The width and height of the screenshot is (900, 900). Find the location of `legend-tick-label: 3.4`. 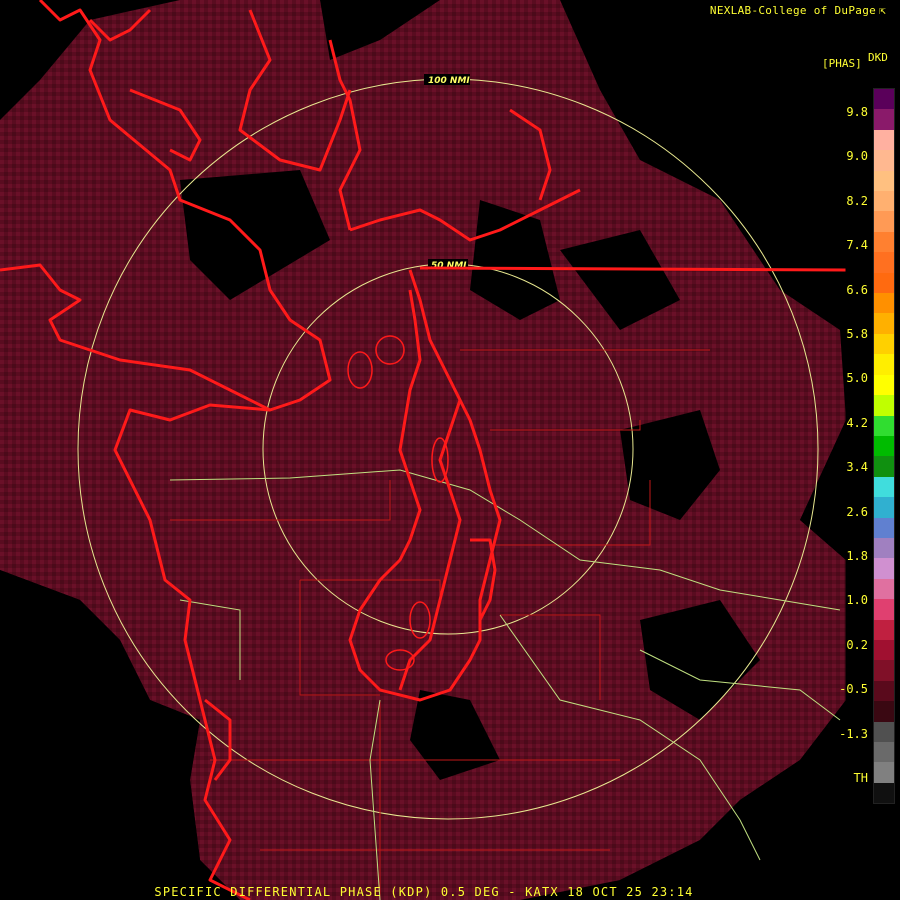

legend-tick-label: 3.4 is located at coordinates (857, 467).